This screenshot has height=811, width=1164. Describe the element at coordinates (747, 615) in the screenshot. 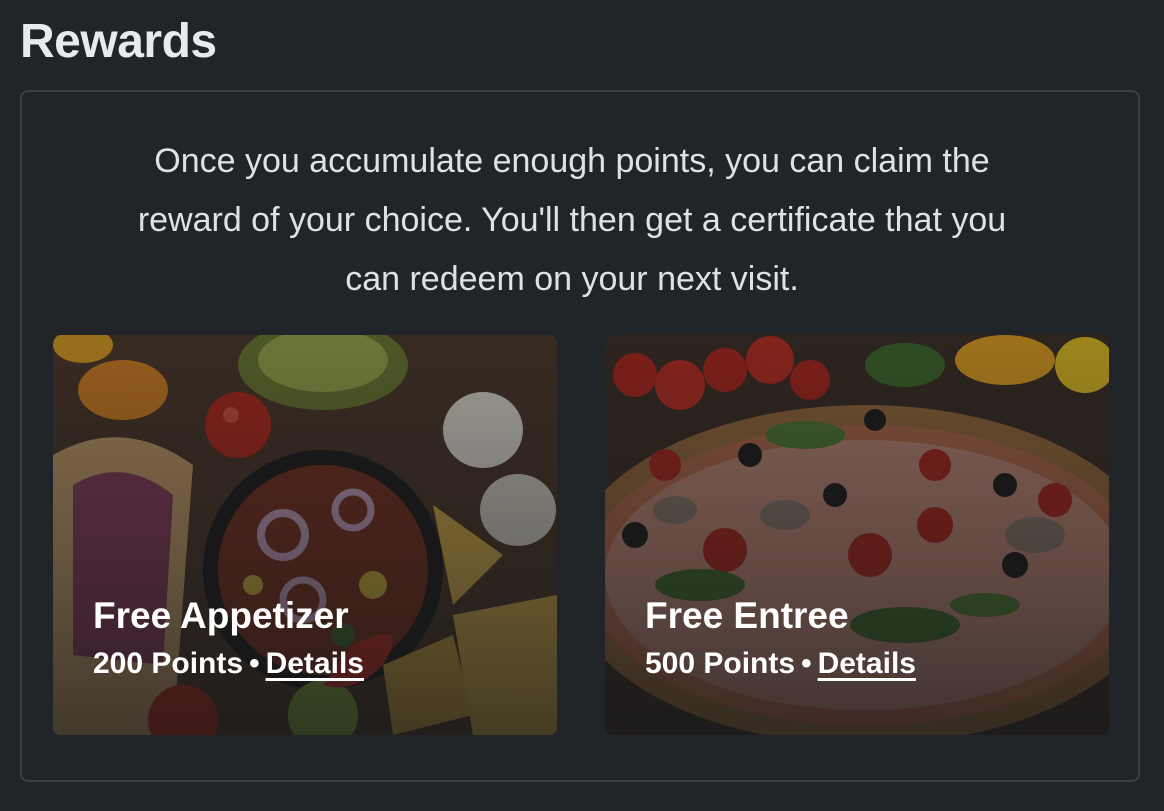

I see `reward-title: Free Entree` at that location.